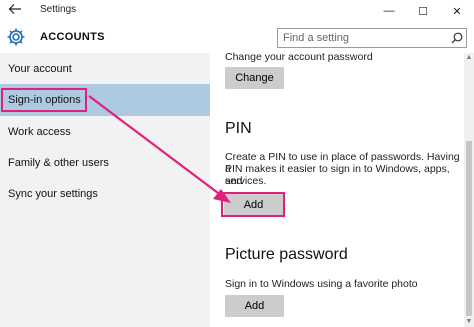 This screenshot has width=474, height=327. I want to click on scroll-up-icon: ▲, so click(469, 58).